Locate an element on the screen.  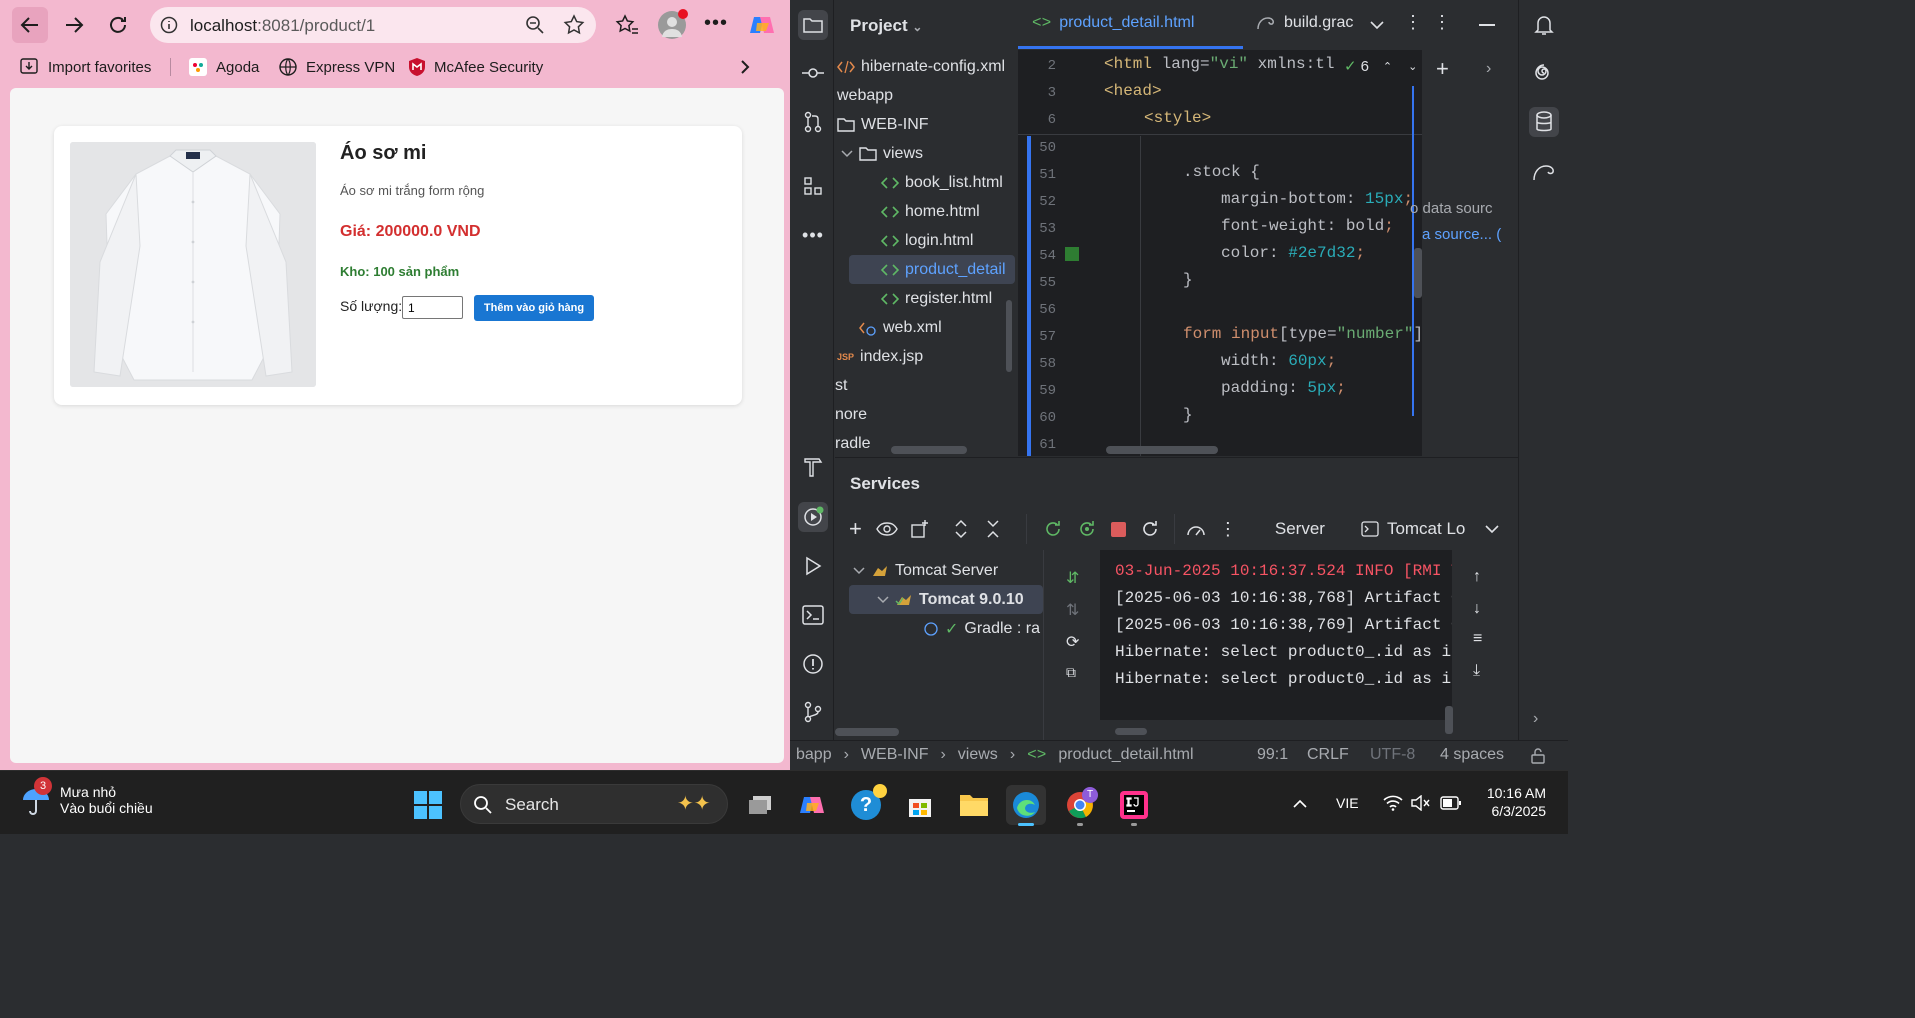
tree-item-nore: nore is located at coordinates (925, 414).